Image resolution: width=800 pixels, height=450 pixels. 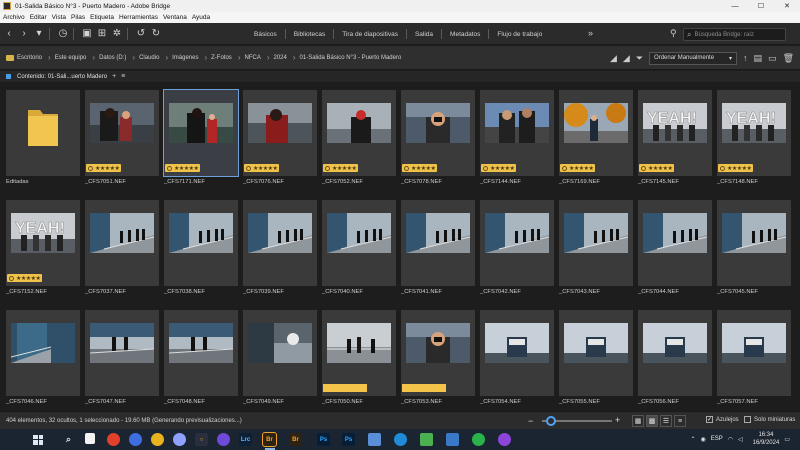 I want to click on thumbnail-item: ★★★★★ _CFS7171.NEF, so click(x=201, y=143).